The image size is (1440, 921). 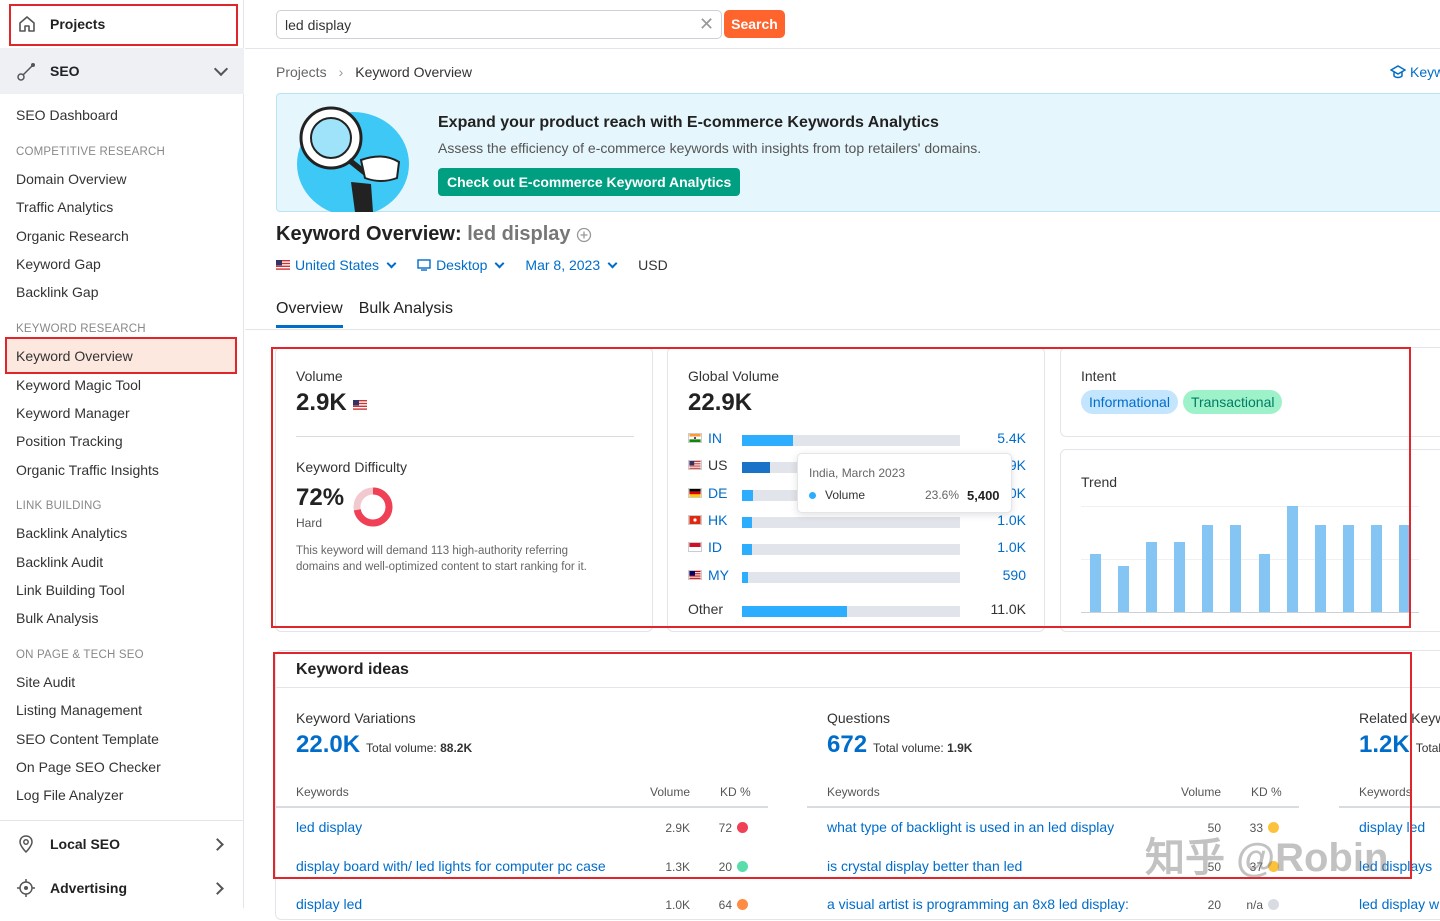 I want to click on sidebar-item-domain-overview: Domain Overview, so click(x=71, y=179).